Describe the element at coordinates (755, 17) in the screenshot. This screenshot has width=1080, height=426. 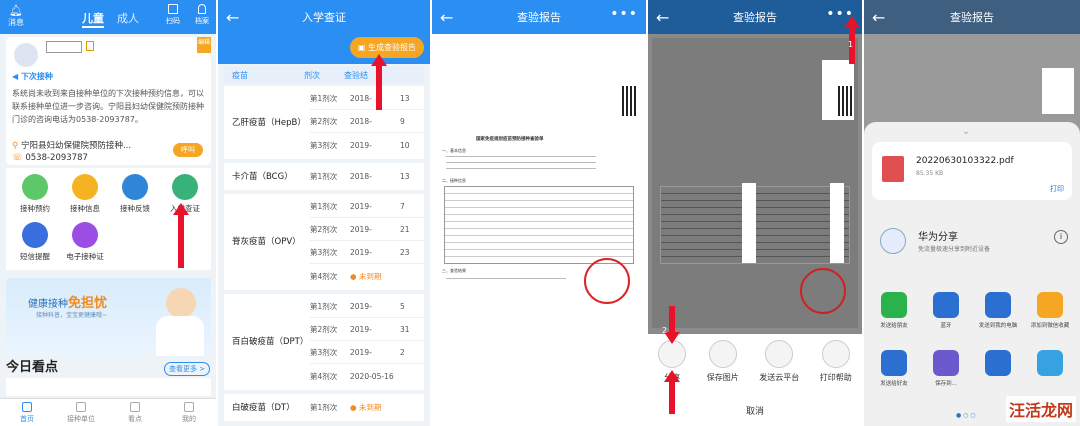
I see `header-bar: ← 查验报告 •••` at that location.